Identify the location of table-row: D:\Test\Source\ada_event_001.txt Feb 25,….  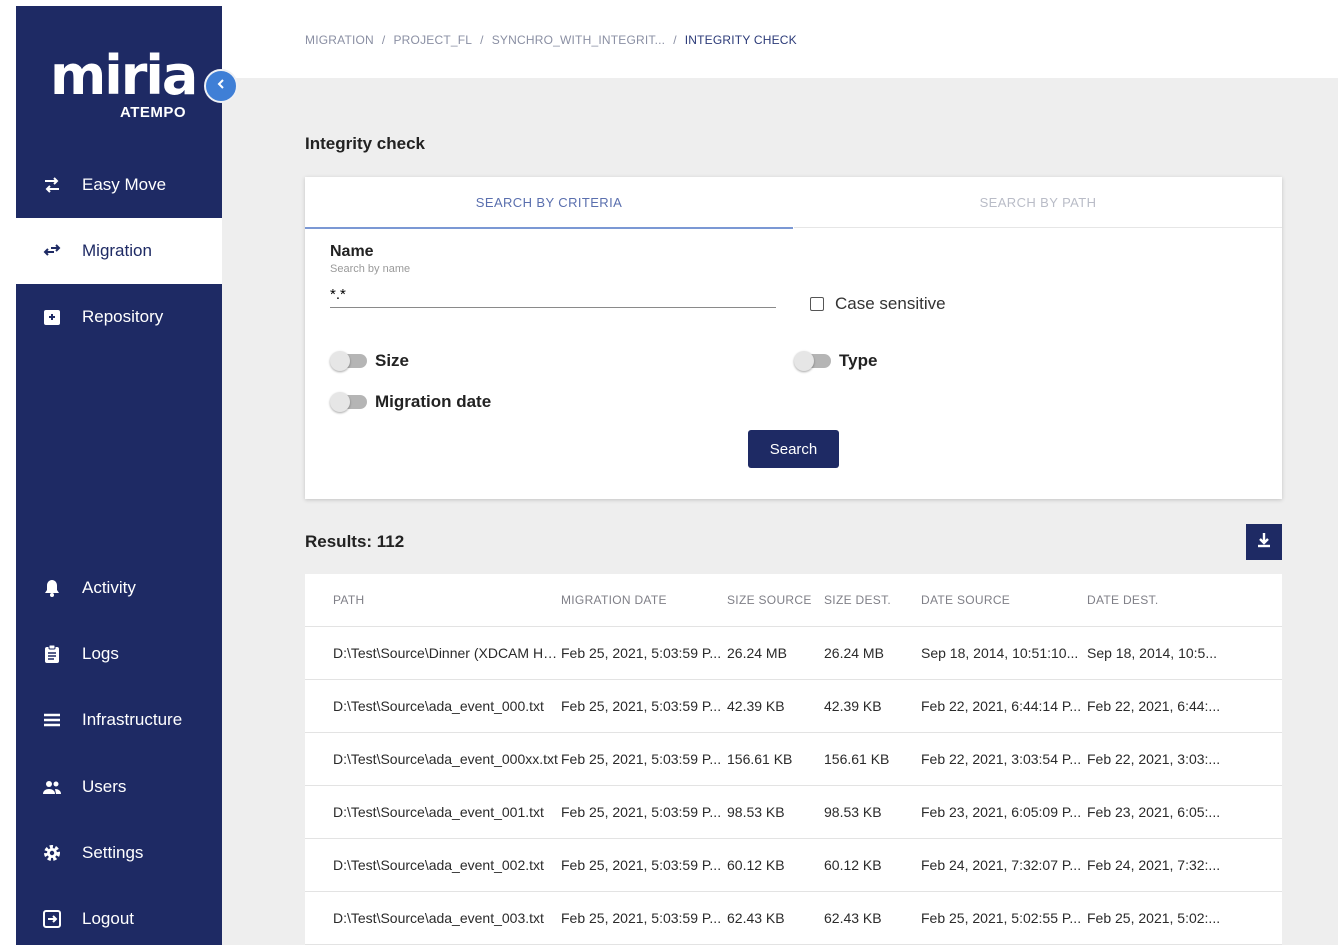
(793, 812).